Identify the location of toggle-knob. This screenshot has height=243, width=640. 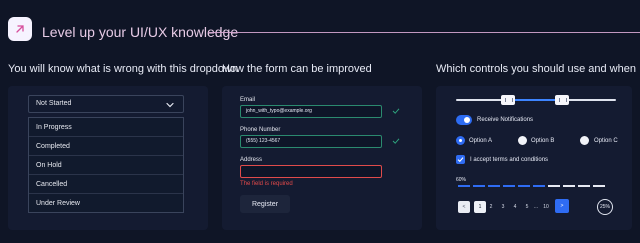
(467, 120).